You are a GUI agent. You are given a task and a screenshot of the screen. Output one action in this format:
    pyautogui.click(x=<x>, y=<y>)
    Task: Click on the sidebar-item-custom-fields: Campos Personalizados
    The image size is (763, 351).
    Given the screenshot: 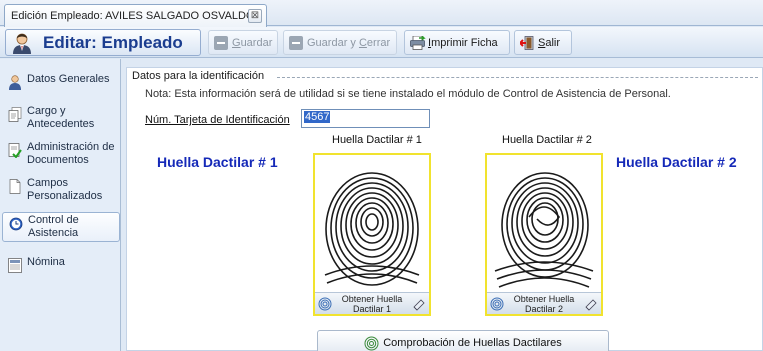 What is the action you would take?
    pyautogui.click(x=61, y=191)
    